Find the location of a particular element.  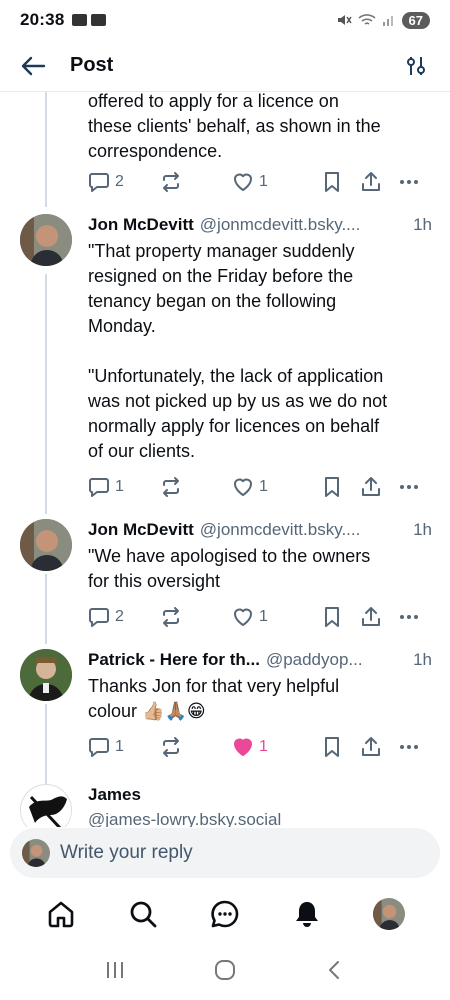

share-icon is located at coordinates (371, 486).